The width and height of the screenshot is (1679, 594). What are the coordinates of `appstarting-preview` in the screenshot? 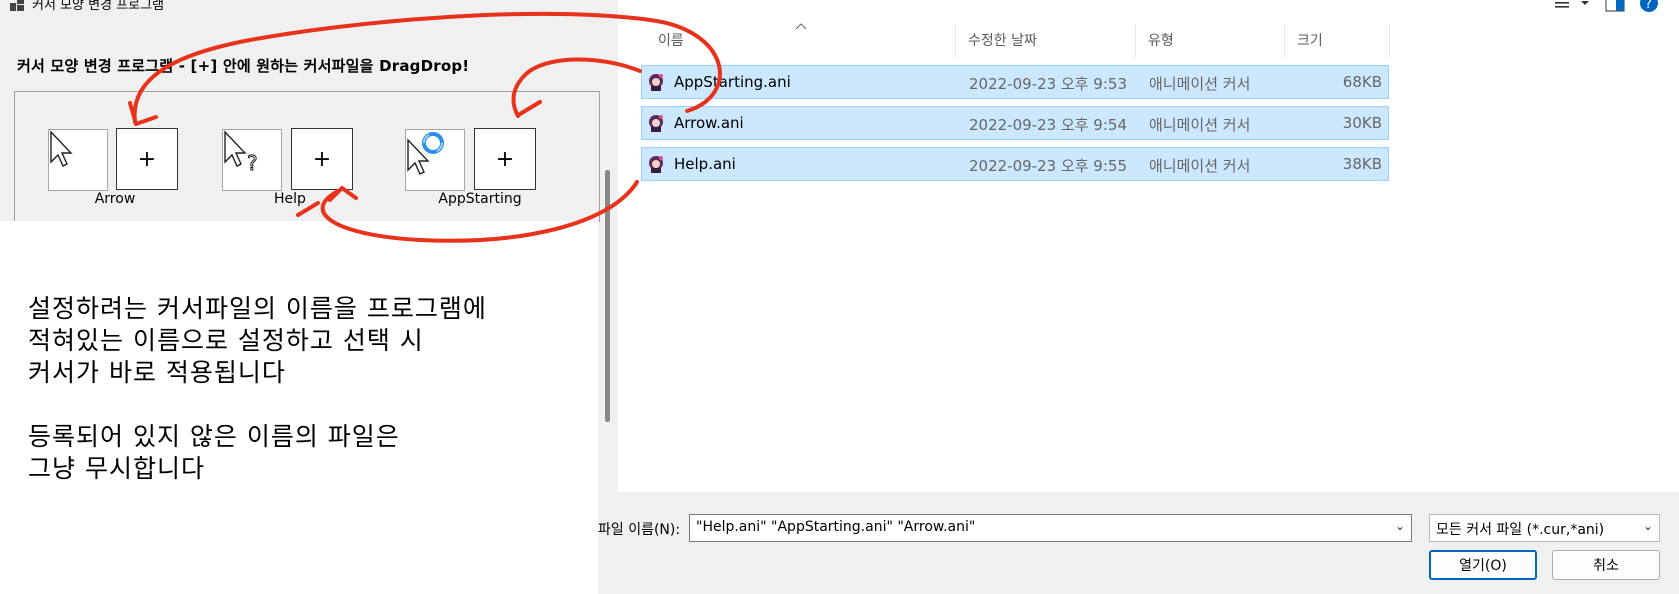 It's located at (435, 160).